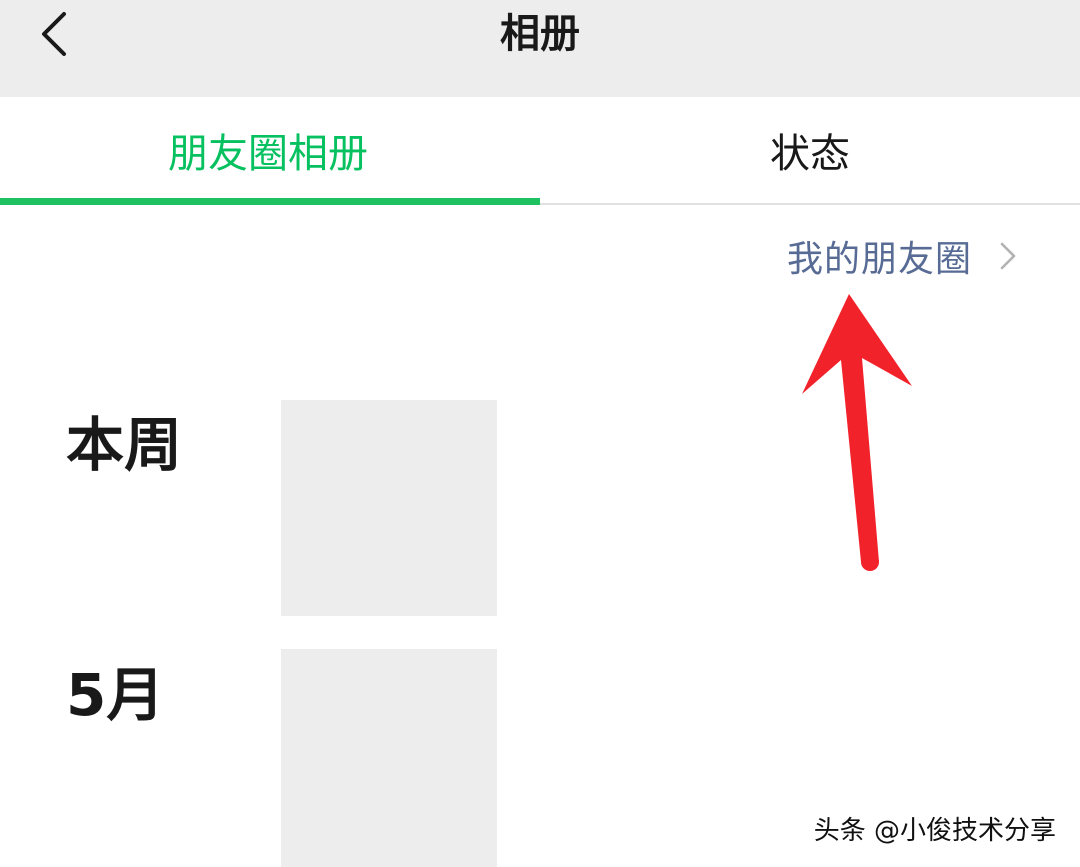 Image resolution: width=1080 pixels, height=867 pixels. I want to click on tab-moments-album: 朋友圈相册, so click(270, 150).